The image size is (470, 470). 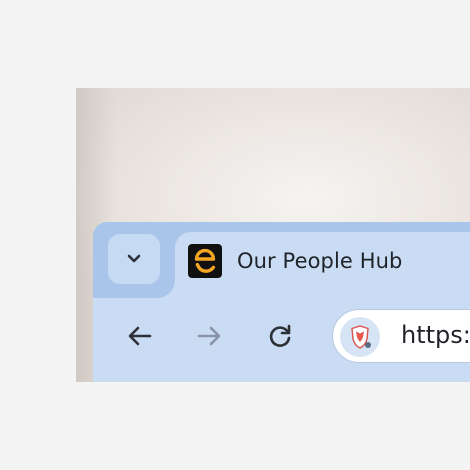 I want to click on back-arrow-icon, so click(x=140, y=336).